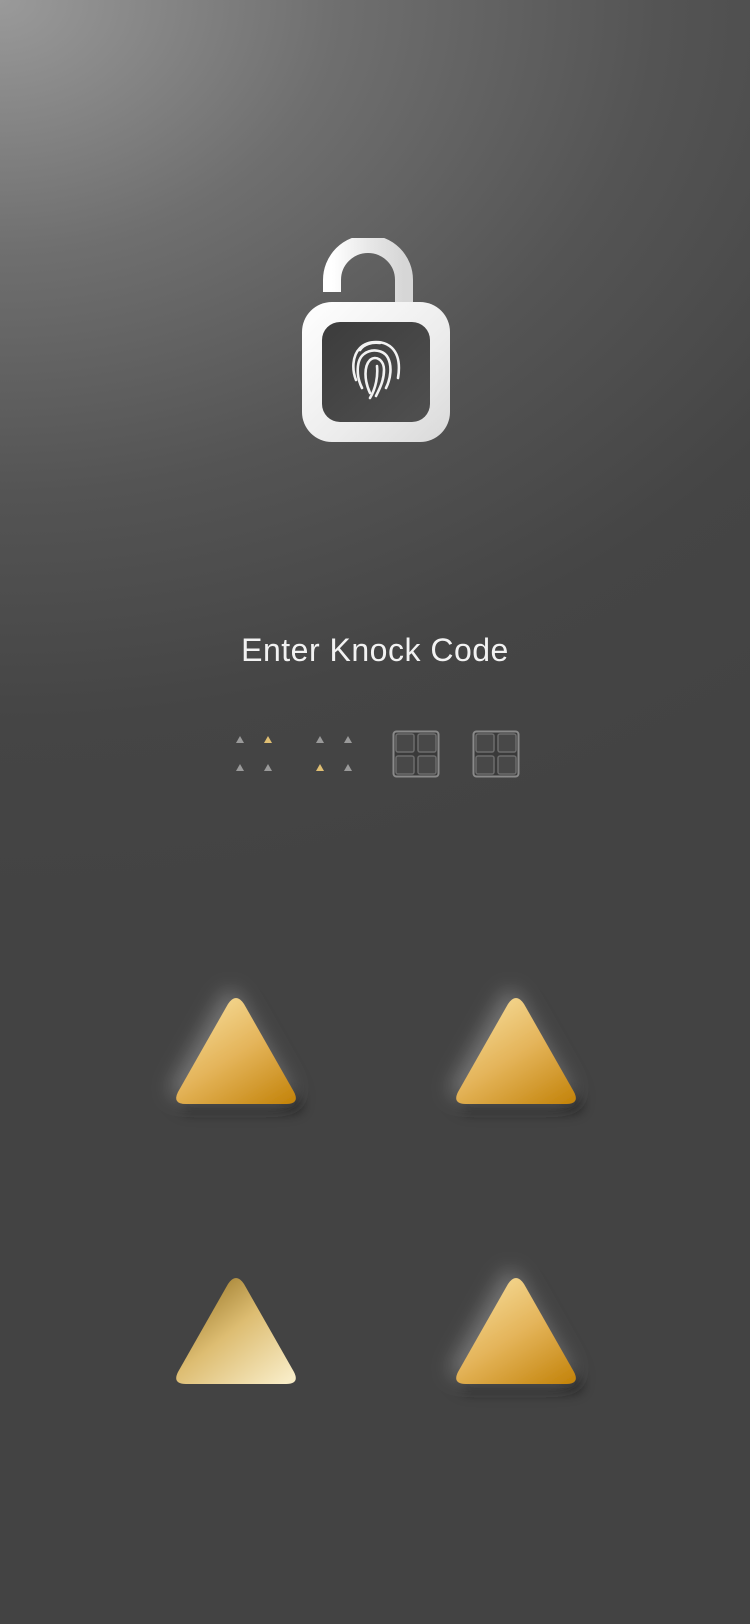 The width and height of the screenshot is (750, 1624). I want to click on knock-pad-top-left, so click(236, 1052).